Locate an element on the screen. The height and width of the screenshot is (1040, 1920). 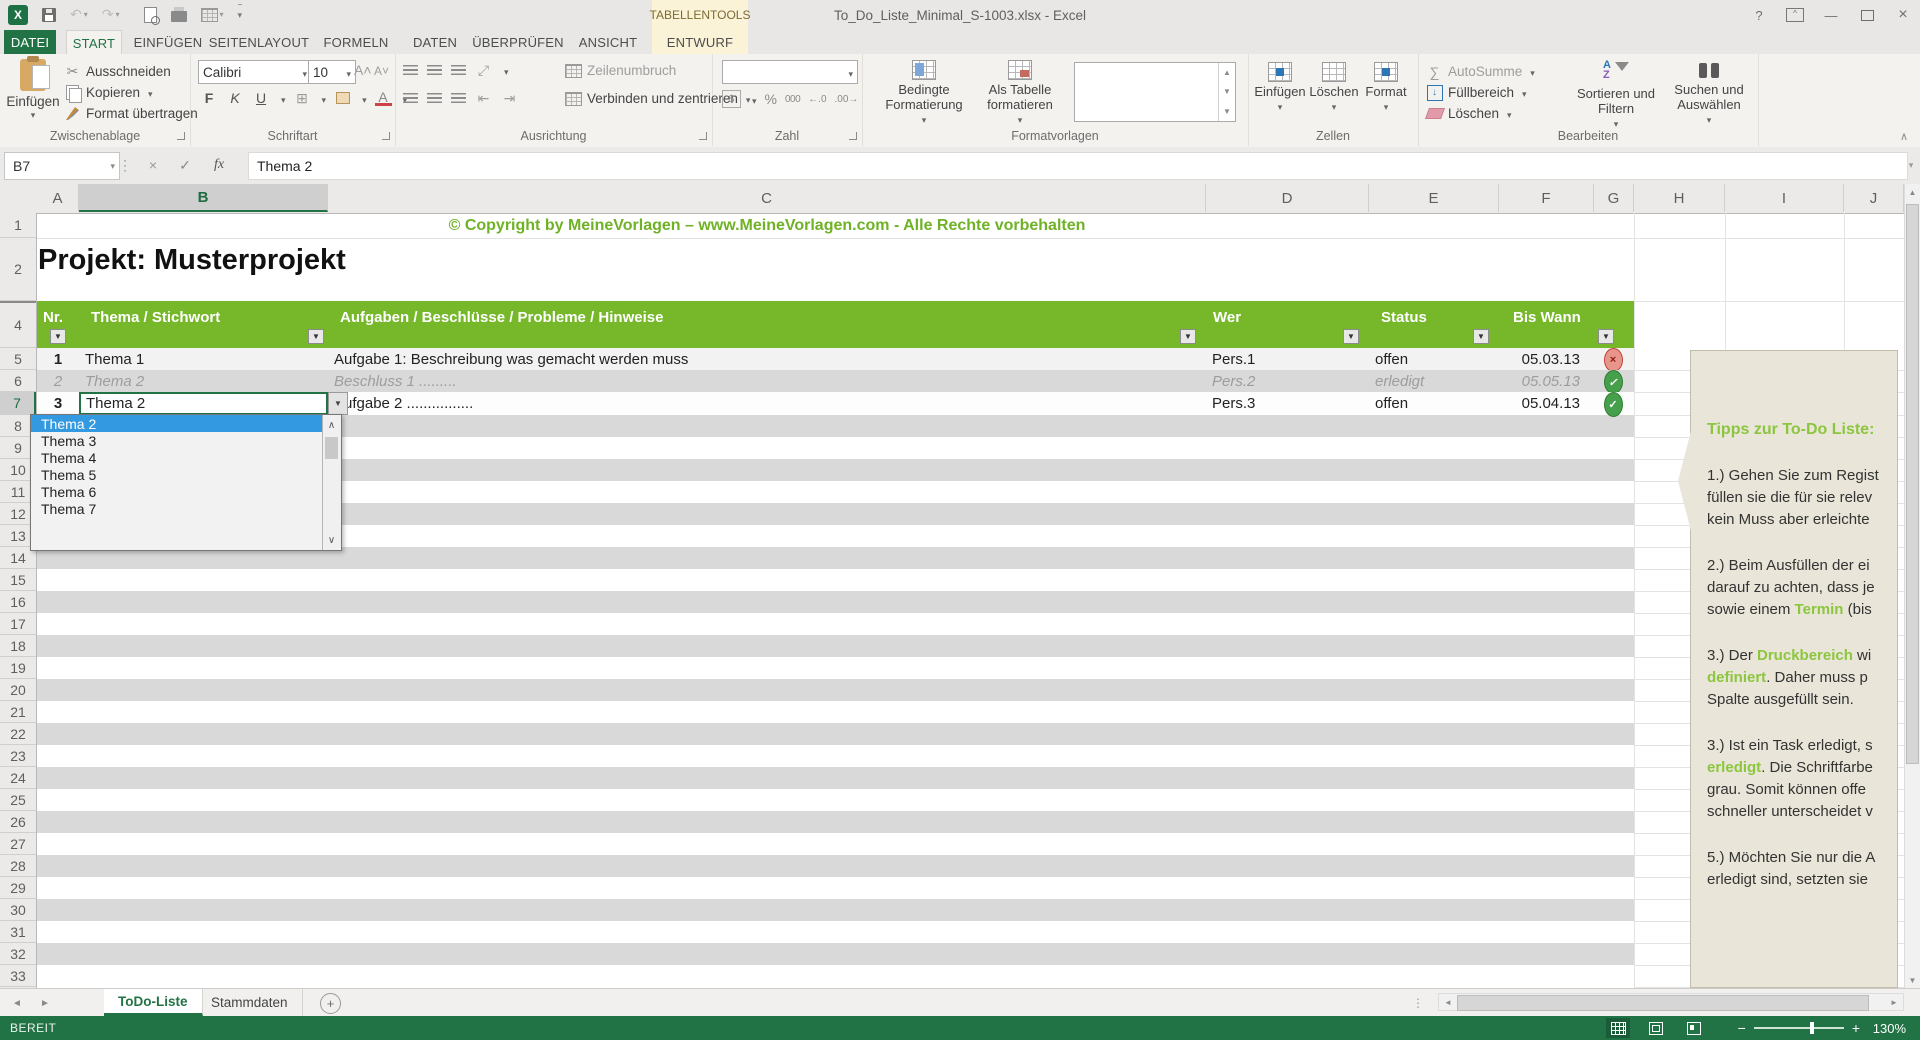
row-header-4: 4 is located at coordinates (18, 324).